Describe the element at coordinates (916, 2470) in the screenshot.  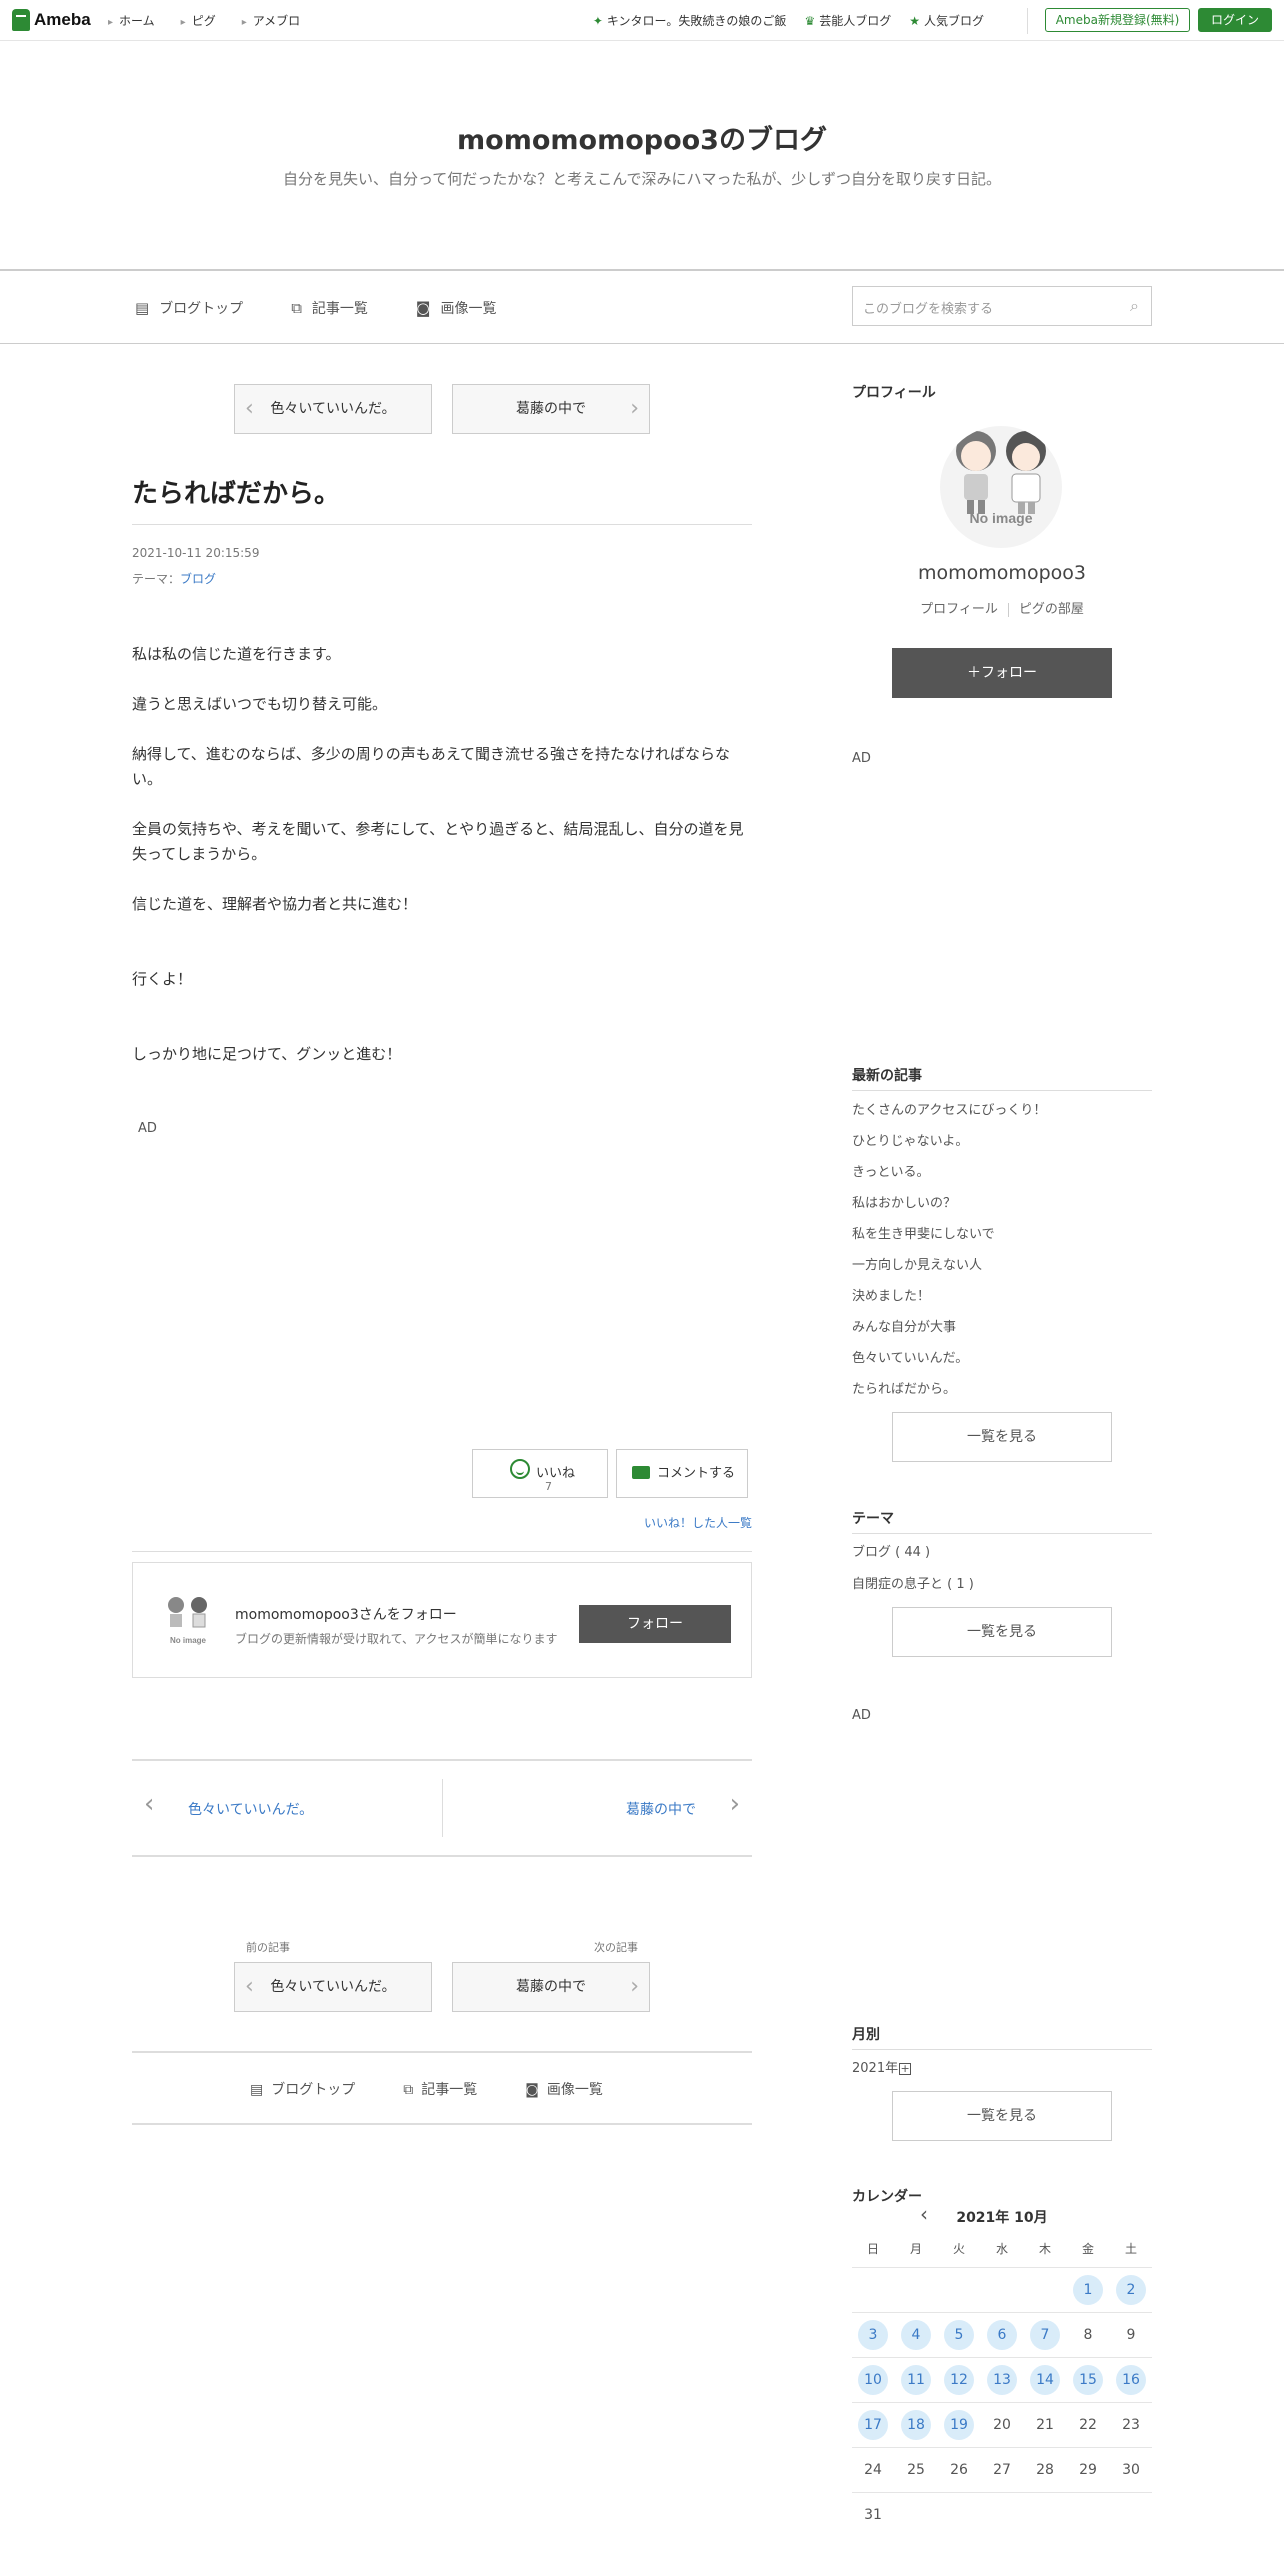
I see `calendar-day: 25` at that location.